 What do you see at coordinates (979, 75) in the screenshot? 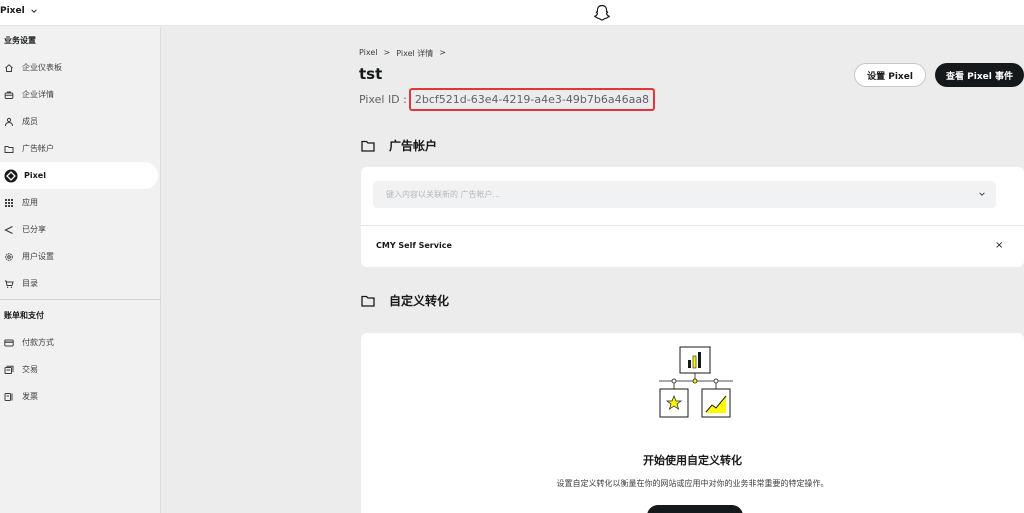
I see `view-pixel-events-button: 查看 Pixel 事件` at bounding box center [979, 75].